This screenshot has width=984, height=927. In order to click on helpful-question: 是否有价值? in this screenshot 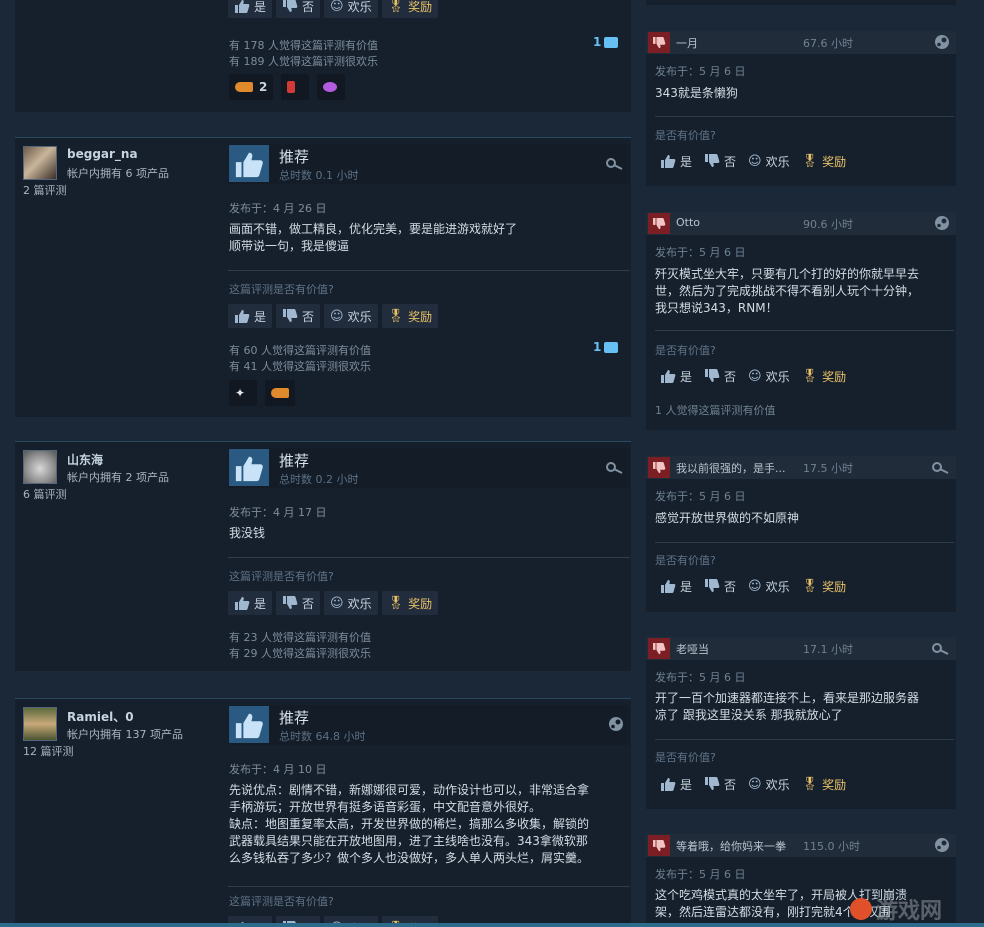, I will do `click(685, 350)`.